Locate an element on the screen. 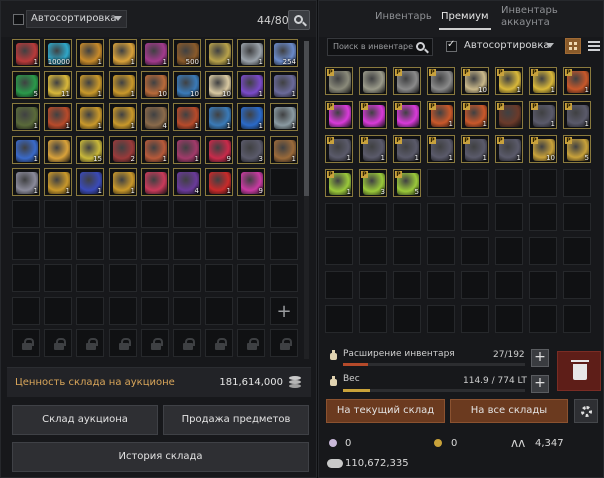 The height and width of the screenshot is (478, 604). sort-dropdown: Автосортировка is located at coordinates (76, 19).